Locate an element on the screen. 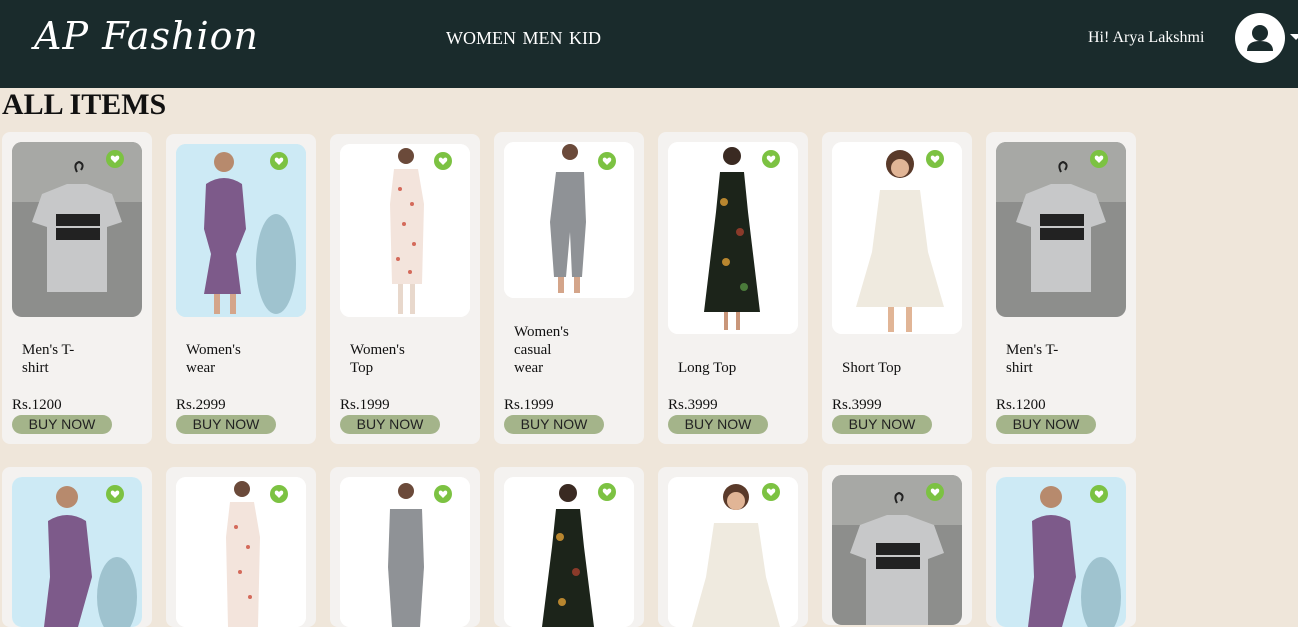 The width and height of the screenshot is (1298, 627). user-avatar is located at coordinates (1260, 38).